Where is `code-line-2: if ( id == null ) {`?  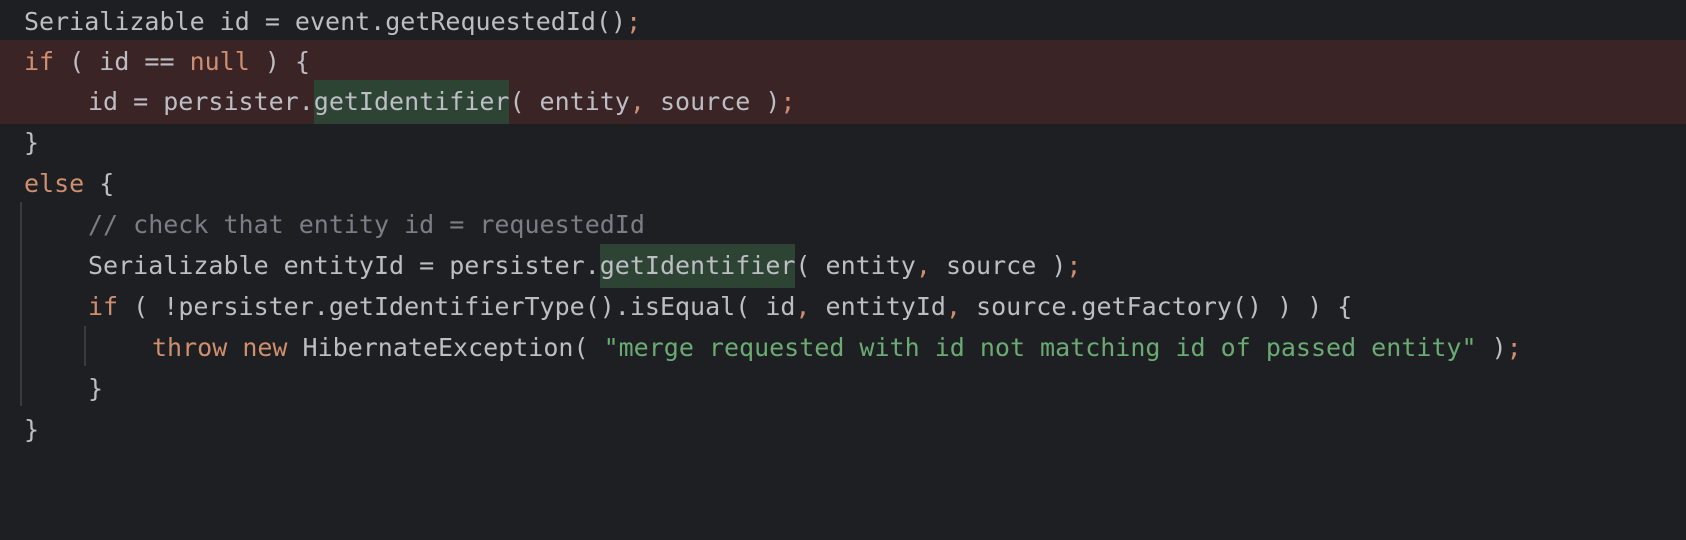 code-line-2: if ( id == null ) { is located at coordinates (843, 62).